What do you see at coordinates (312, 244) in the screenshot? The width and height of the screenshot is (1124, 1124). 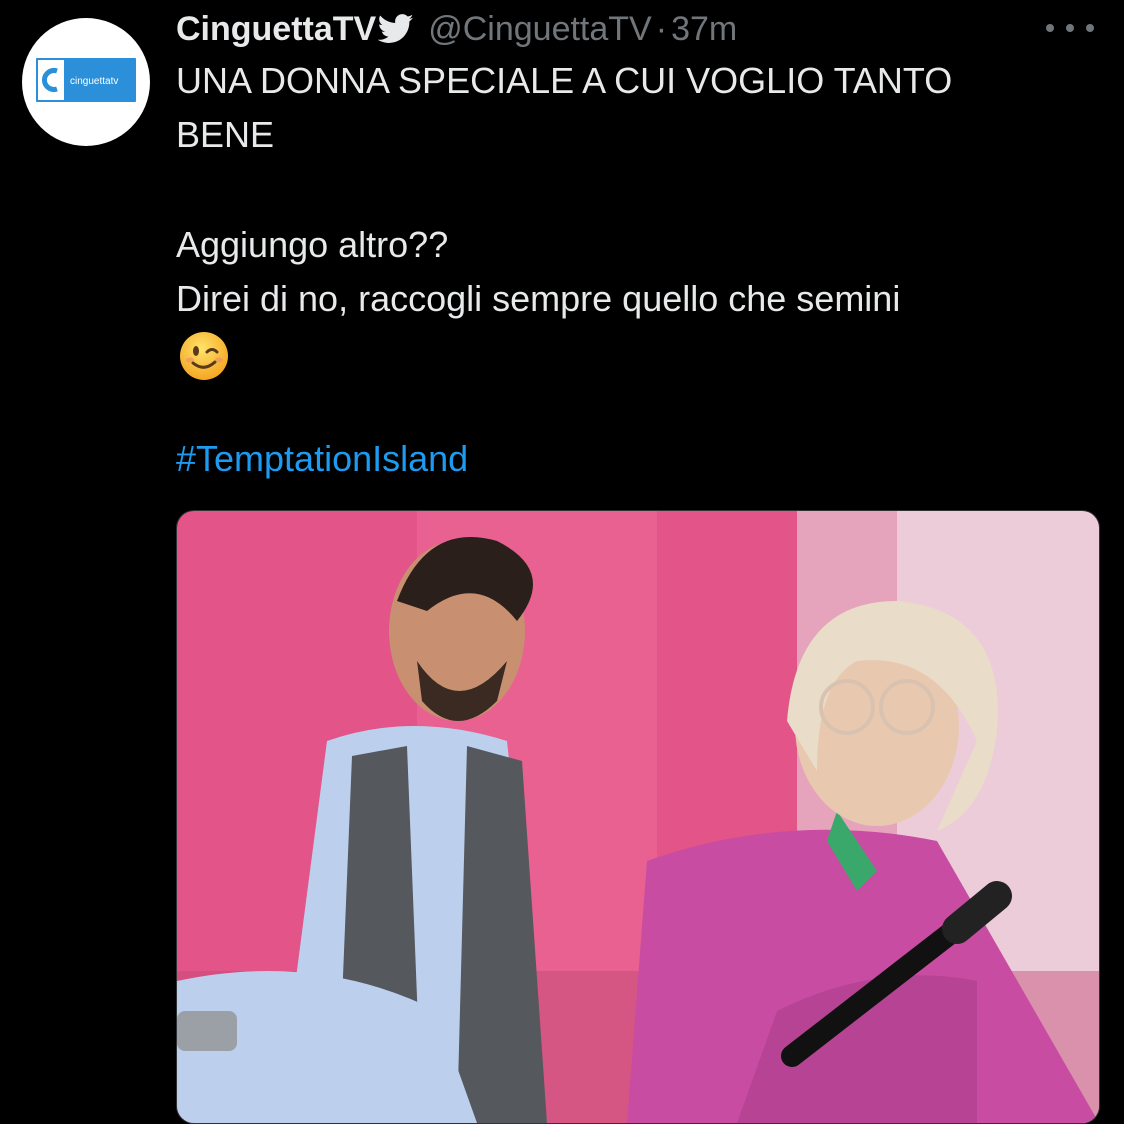 I see `tweet-text-line-3: Aggiungo altro??` at bounding box center [312, 244].